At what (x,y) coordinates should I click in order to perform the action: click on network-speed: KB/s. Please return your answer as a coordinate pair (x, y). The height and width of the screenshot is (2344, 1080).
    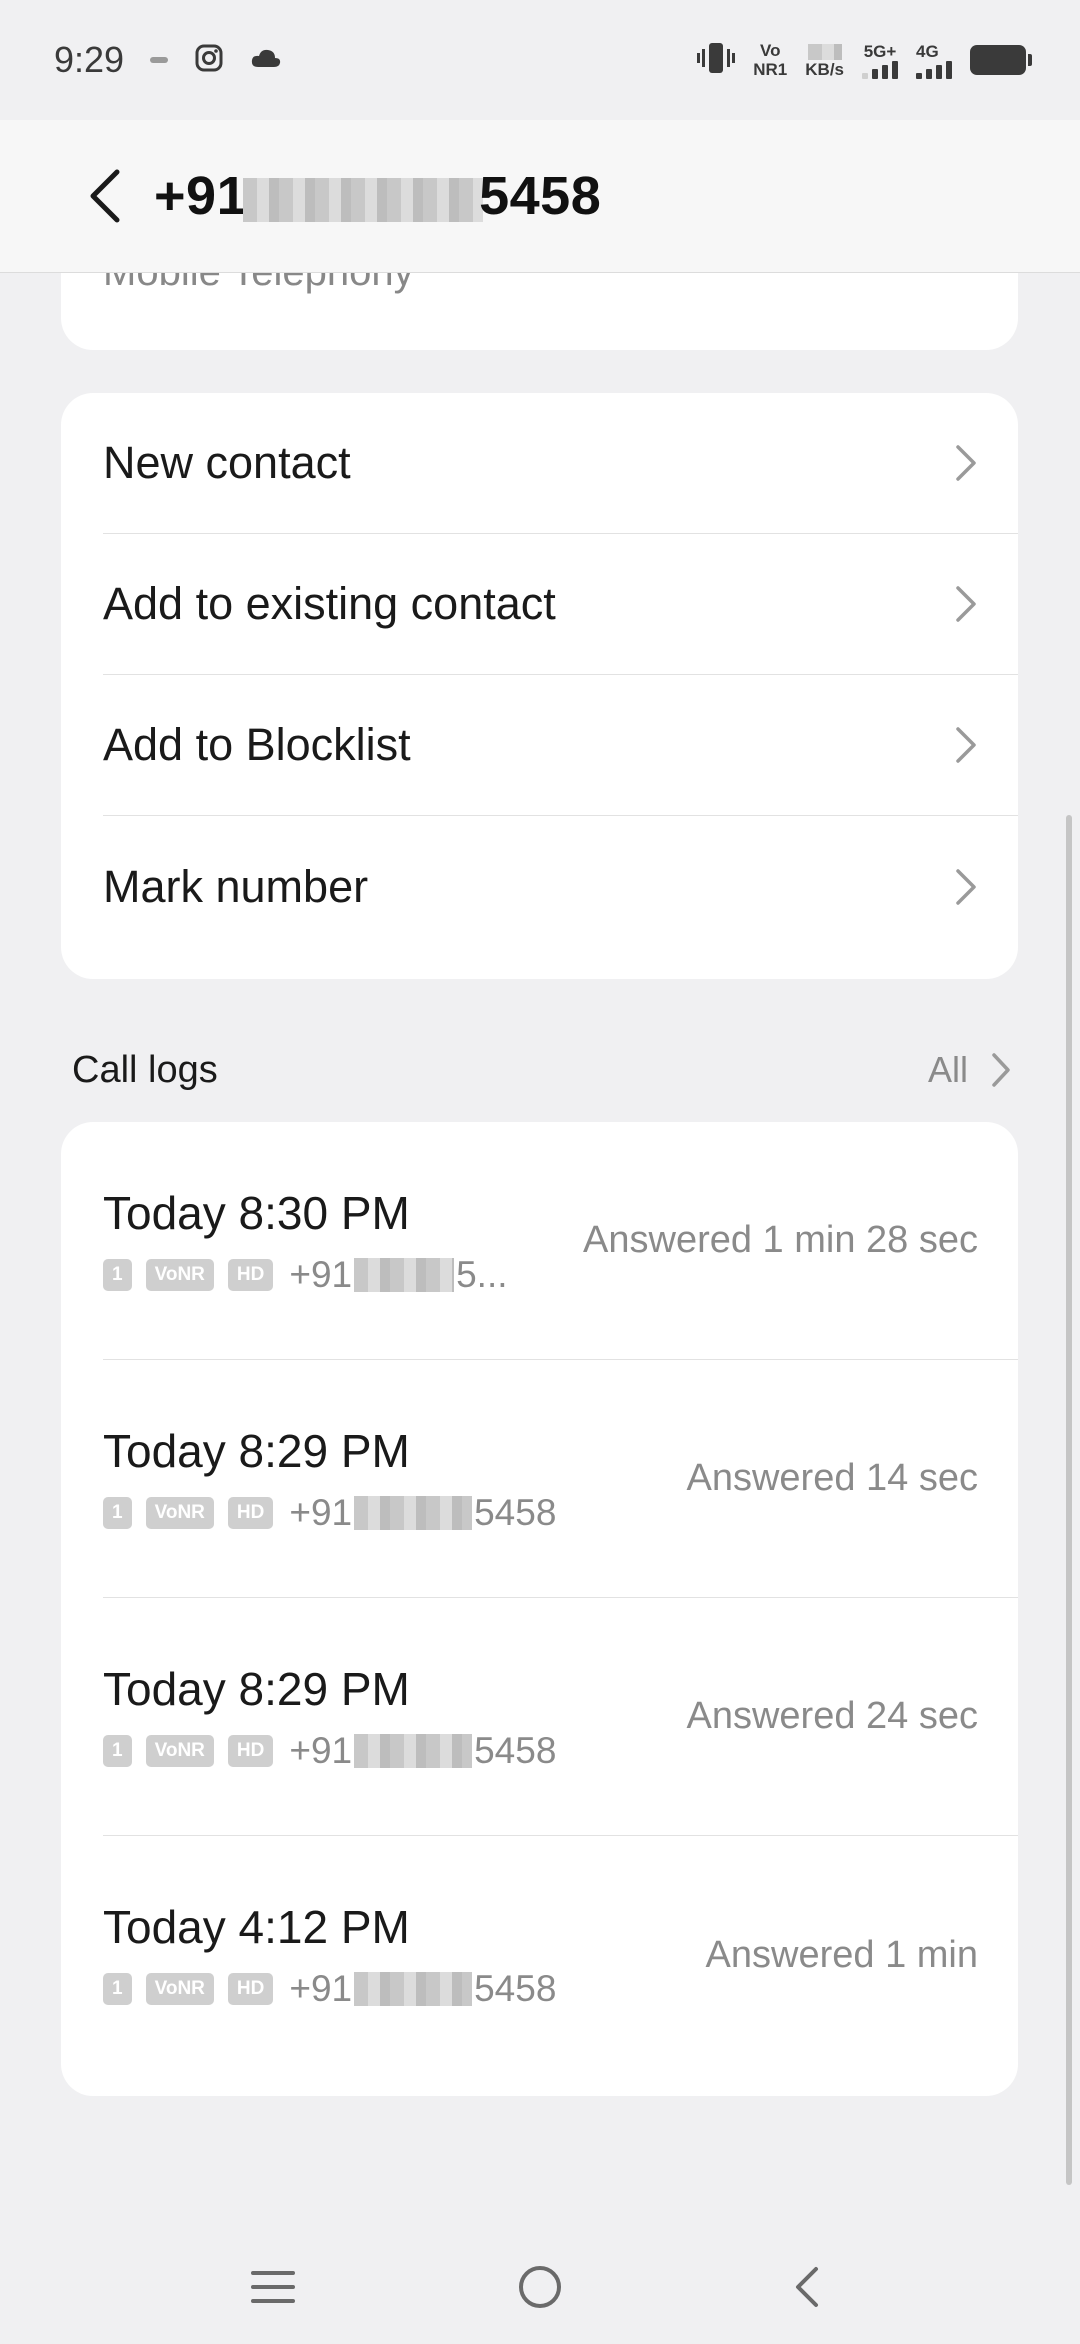
    Looking at the image, I should click on (824, 60).